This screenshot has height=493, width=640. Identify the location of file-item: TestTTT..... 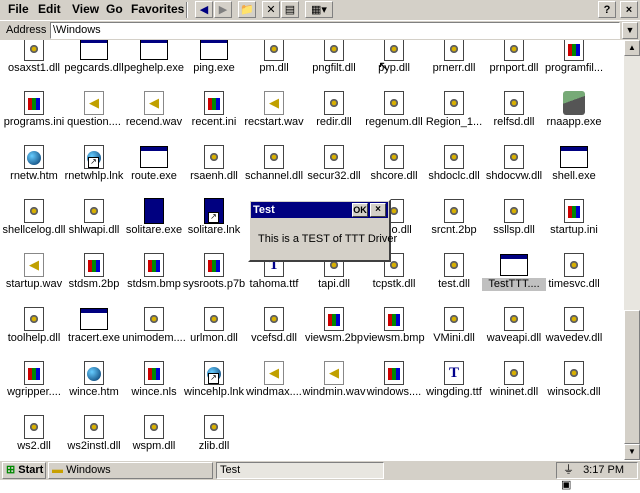
(514, 271).